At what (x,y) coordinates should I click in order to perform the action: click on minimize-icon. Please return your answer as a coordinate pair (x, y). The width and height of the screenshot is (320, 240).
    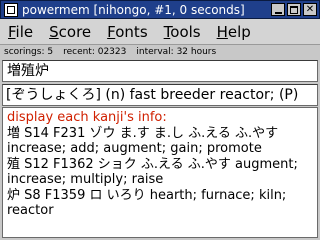
    Looking at the image, I should click on (278, 12).